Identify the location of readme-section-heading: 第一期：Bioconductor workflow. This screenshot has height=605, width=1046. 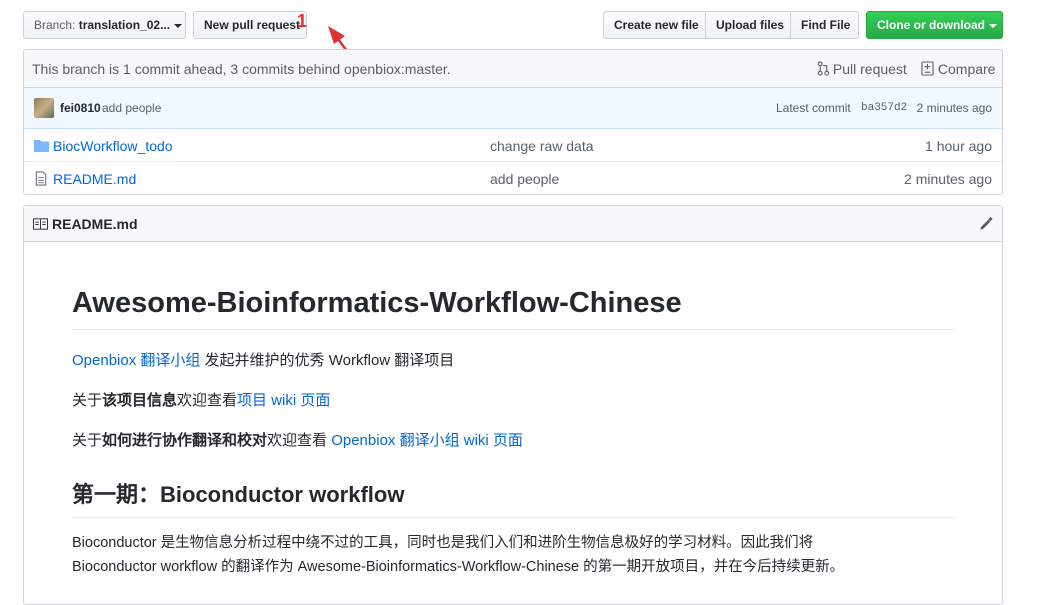
(513, 498).